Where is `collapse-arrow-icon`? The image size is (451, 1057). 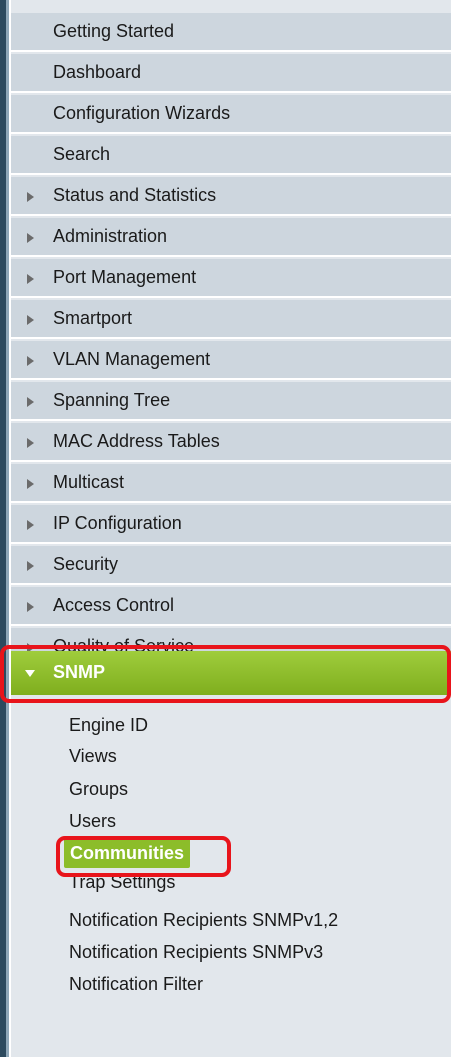 collapse-arrow-icon is located at coordinates (30, 673).